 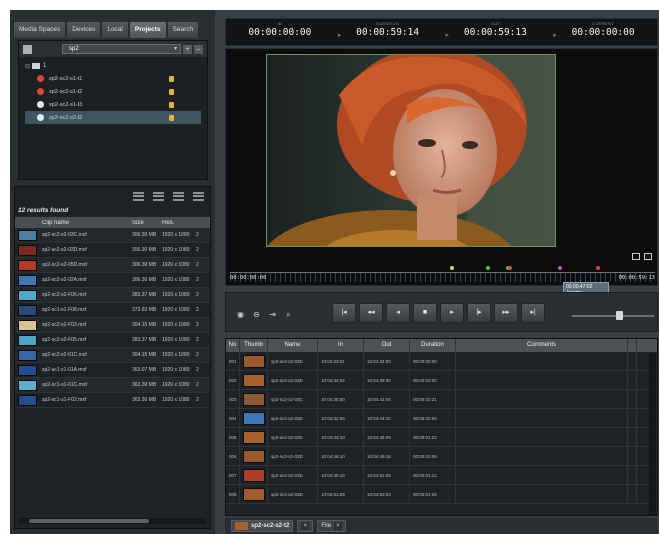 I want to click on tab-projects: Projects, so click(x=147, y=30).